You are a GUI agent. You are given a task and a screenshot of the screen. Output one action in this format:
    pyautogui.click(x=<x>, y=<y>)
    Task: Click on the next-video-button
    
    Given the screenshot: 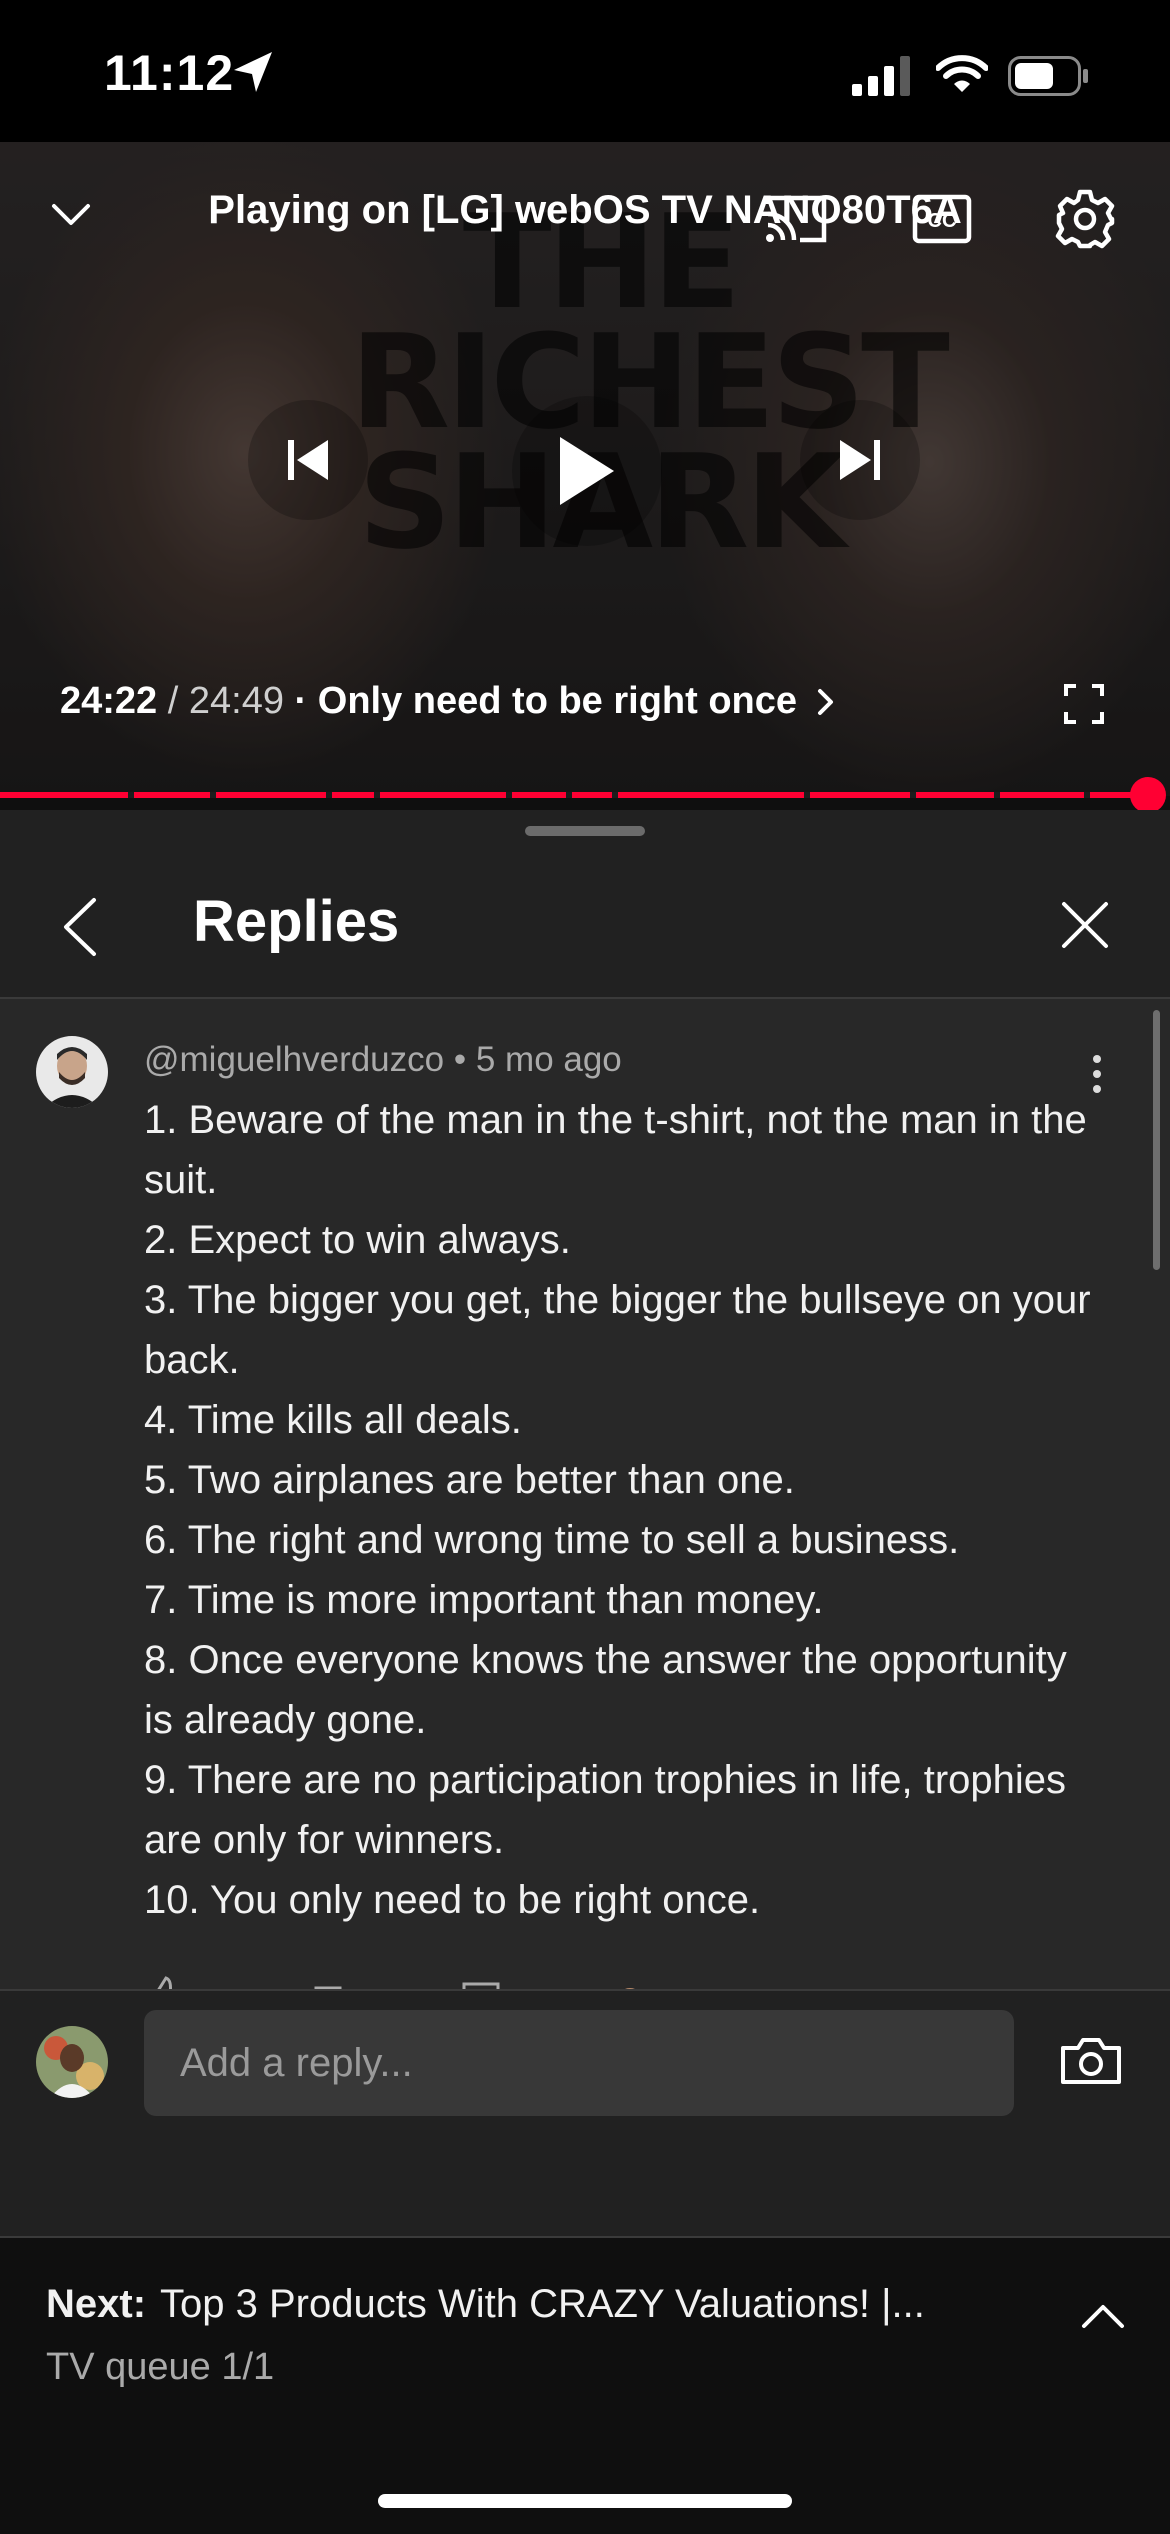 What is the action you would take?
    pyautogui.click(x=860, y=460)
    